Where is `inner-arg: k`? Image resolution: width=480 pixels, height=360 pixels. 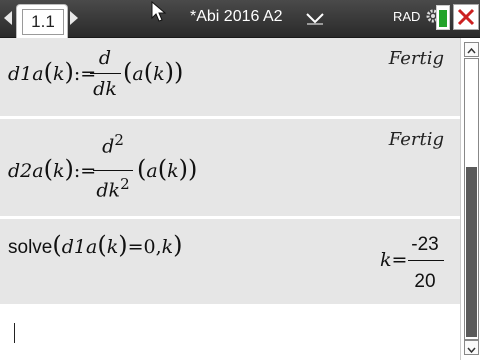
inner-arg: k is located at coordinates (112, 247).